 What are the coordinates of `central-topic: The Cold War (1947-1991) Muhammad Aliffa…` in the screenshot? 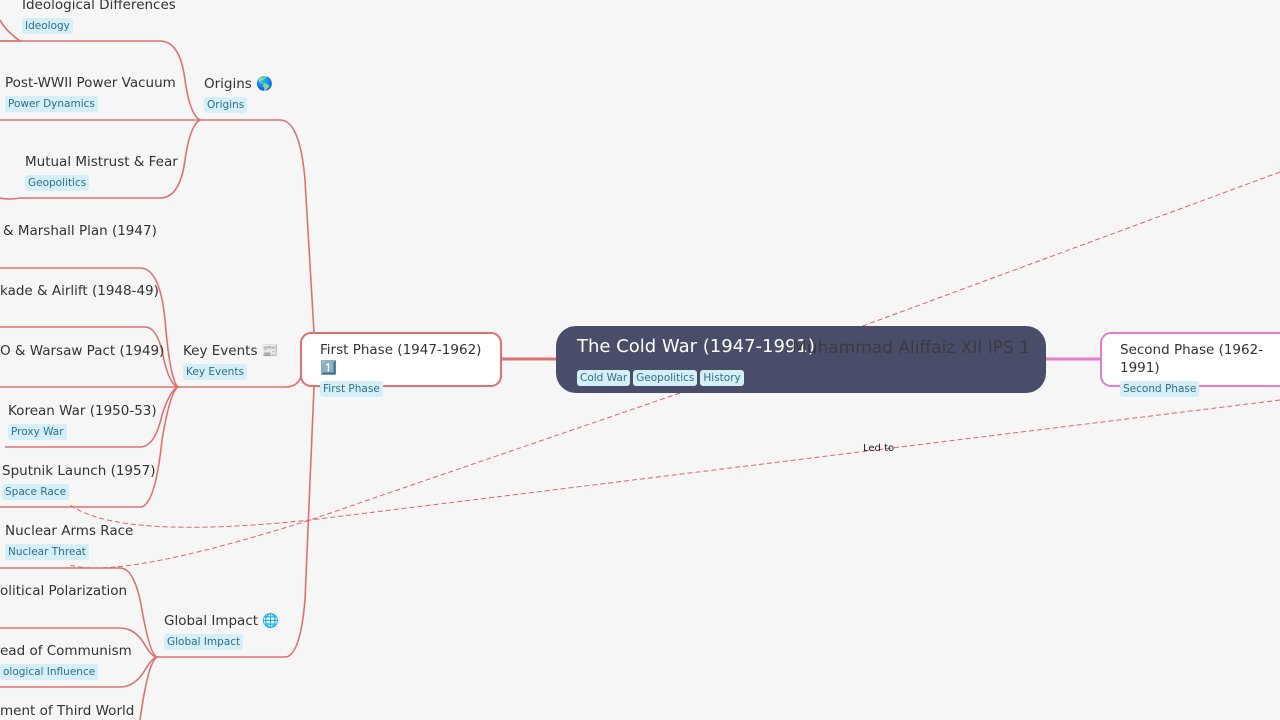 It's located at (801, 359).